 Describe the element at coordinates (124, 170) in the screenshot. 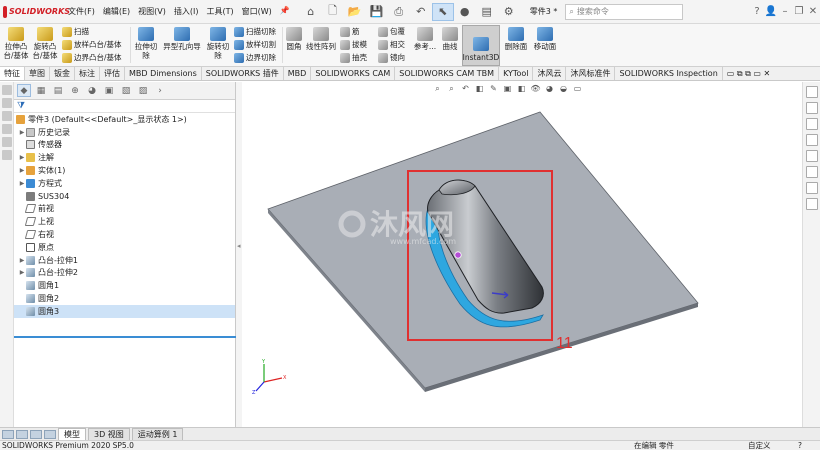

I see `tree-item-solid-bodies: ▶ 实体(1)` at that location.